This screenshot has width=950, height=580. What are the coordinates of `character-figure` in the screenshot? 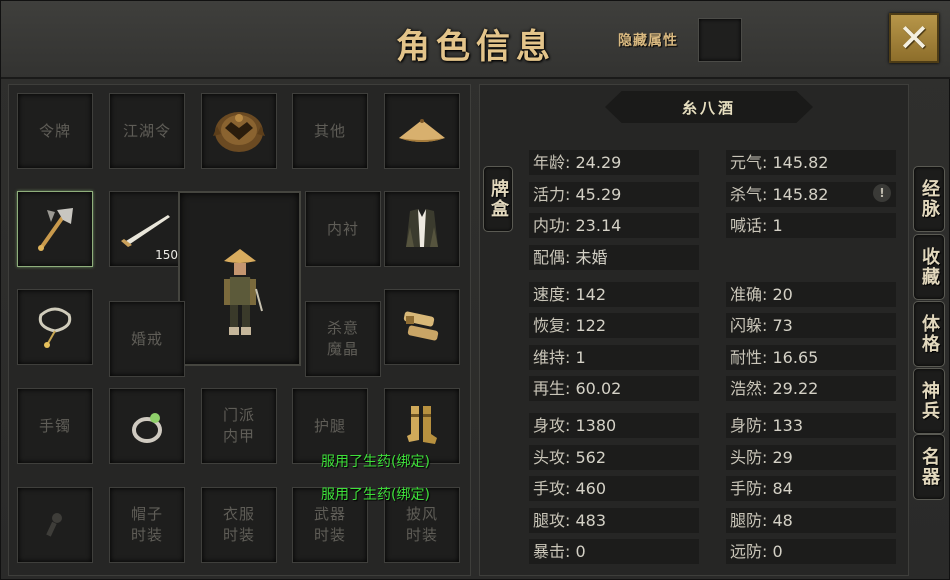 It's located at (243, 292).